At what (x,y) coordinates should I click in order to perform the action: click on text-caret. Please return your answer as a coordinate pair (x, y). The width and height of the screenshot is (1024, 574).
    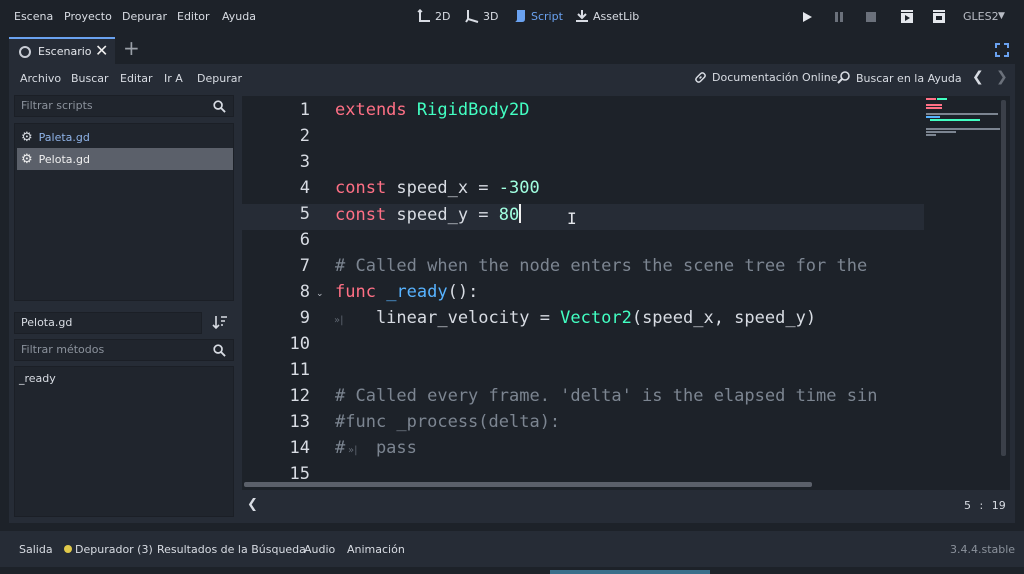
    Looking at the image, I should click on (520, 213).